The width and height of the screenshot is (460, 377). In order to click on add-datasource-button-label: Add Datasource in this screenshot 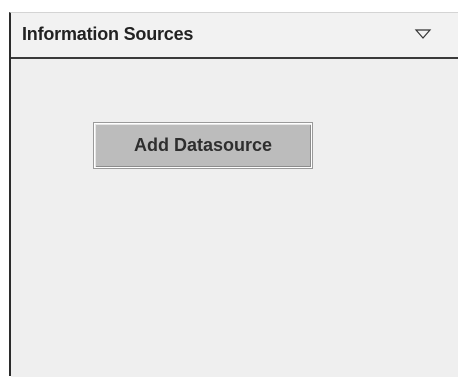, I will do `click(203, 145)`.